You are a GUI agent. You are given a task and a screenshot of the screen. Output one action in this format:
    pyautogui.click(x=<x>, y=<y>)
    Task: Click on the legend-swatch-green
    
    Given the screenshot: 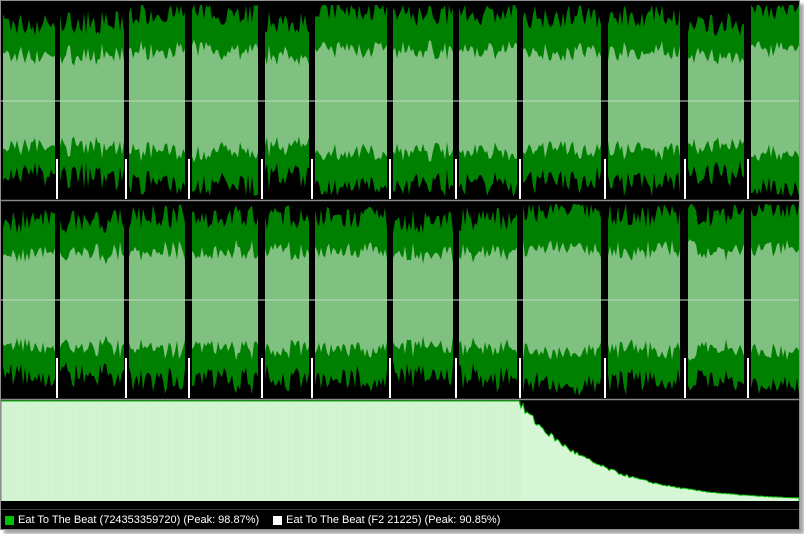 What is the action you would take?
    pyautogui.click(x=9, y=520)
    